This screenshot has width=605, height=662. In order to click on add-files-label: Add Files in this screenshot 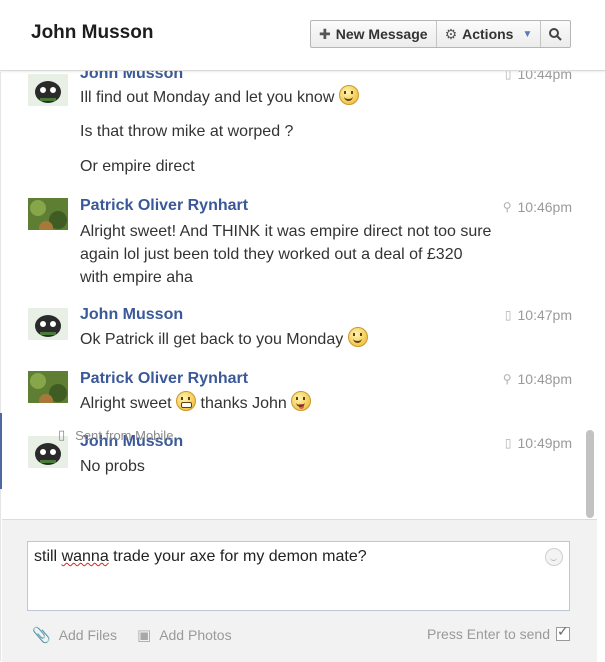, I will do `click(88, 635)`.